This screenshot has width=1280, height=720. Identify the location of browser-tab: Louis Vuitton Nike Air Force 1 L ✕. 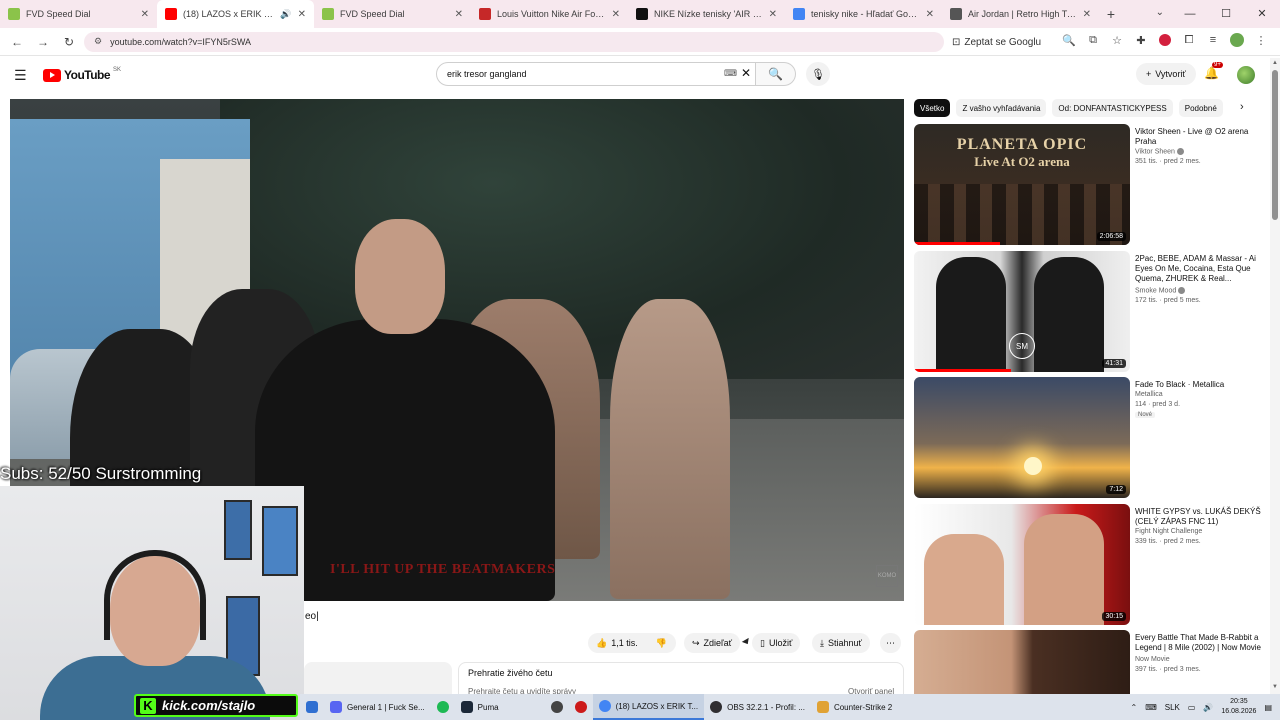
(549, 14).